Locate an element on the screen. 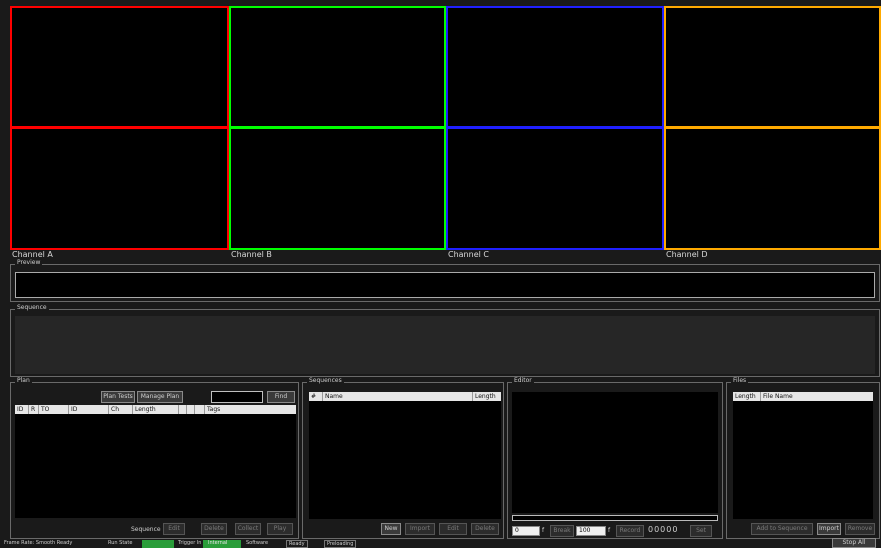  preview-title: Preview is located at coordinates (29, 262).